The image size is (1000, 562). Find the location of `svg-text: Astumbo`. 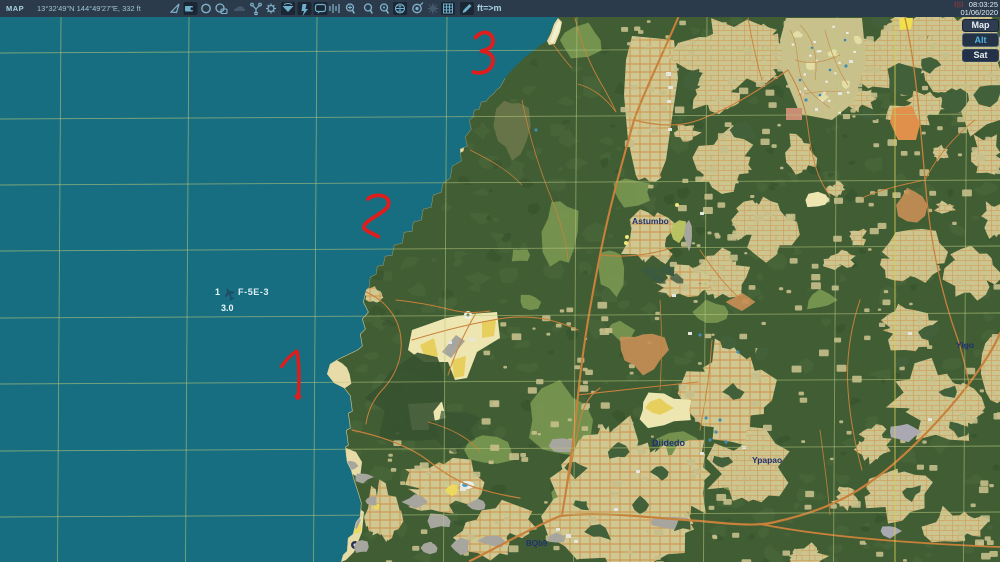

svg-text: Astumbo is located at coordinates (650, 221).